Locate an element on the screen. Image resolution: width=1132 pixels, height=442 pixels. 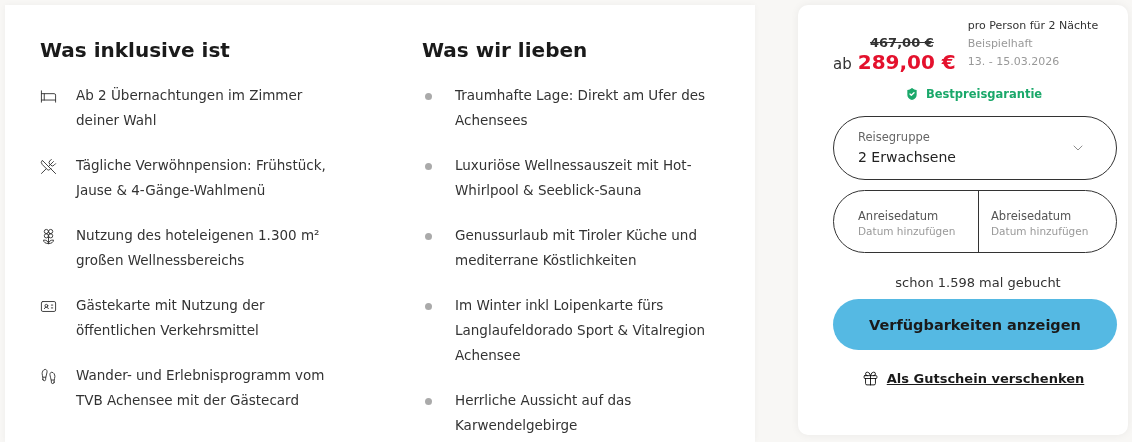
price: 289,00 € is located at coordinates (906, 62).